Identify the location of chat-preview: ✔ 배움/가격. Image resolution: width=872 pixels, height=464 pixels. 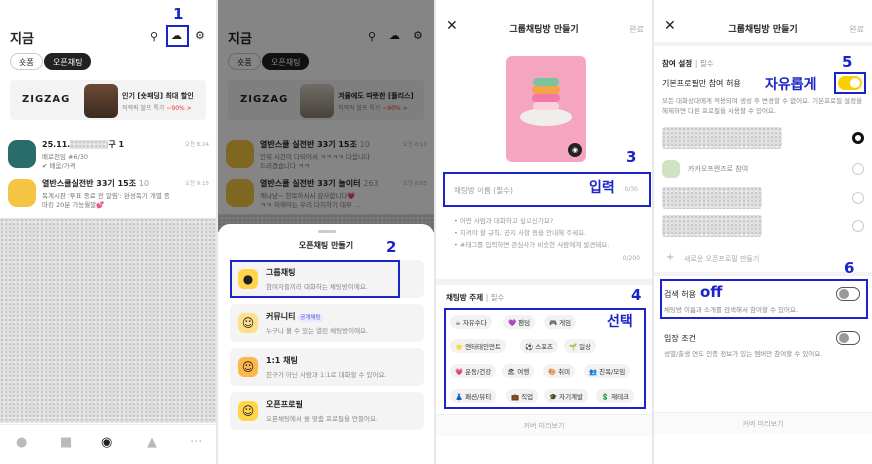
(59, 166).